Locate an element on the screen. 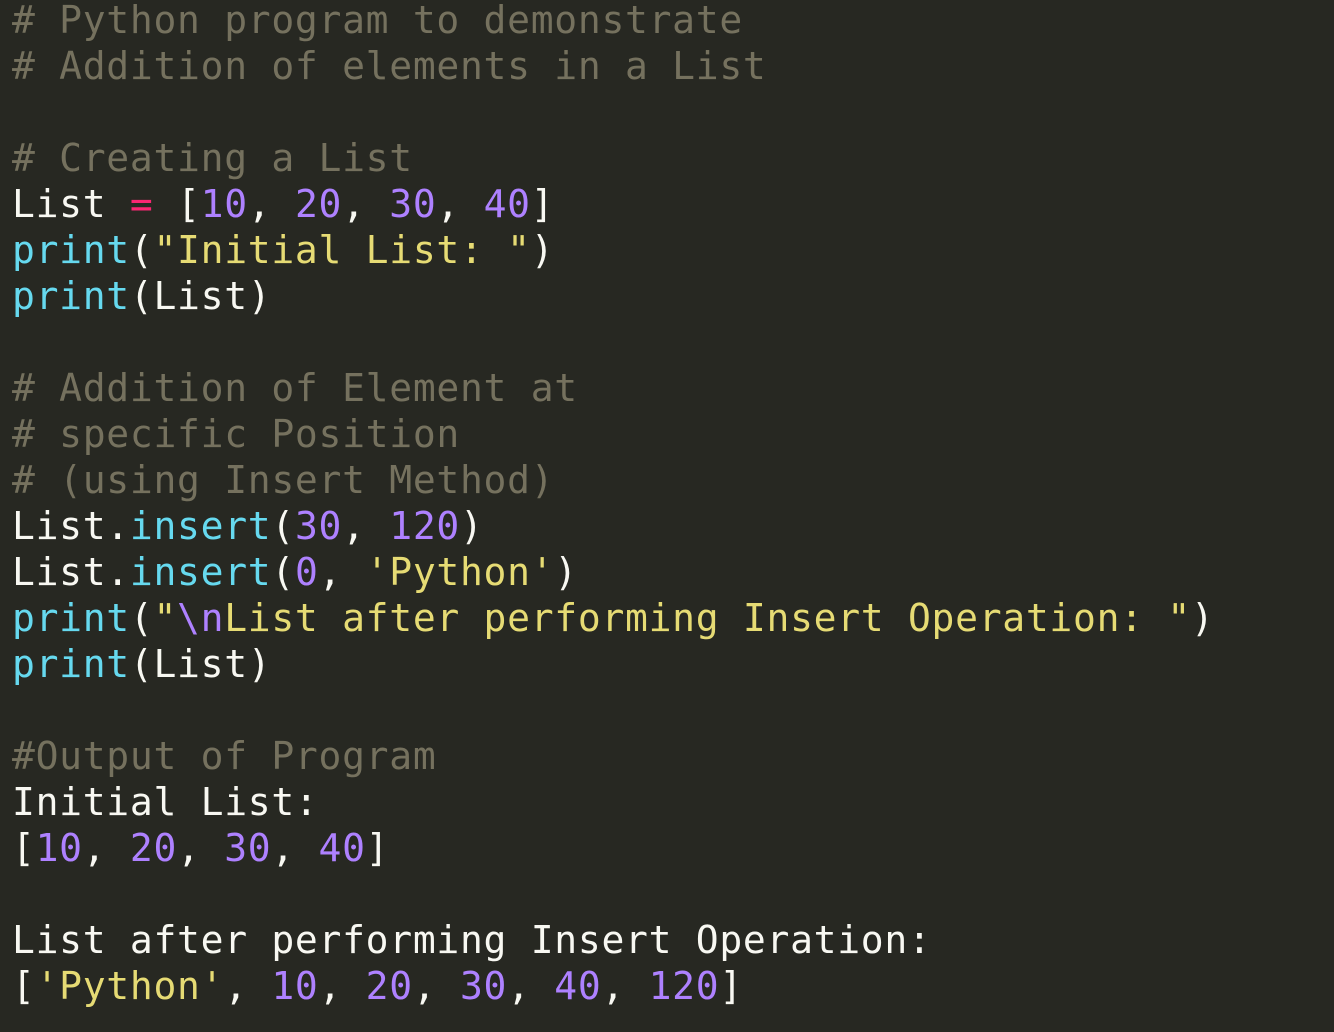  code-token-comment: # Creating a List is located at coordinates (212, 158).